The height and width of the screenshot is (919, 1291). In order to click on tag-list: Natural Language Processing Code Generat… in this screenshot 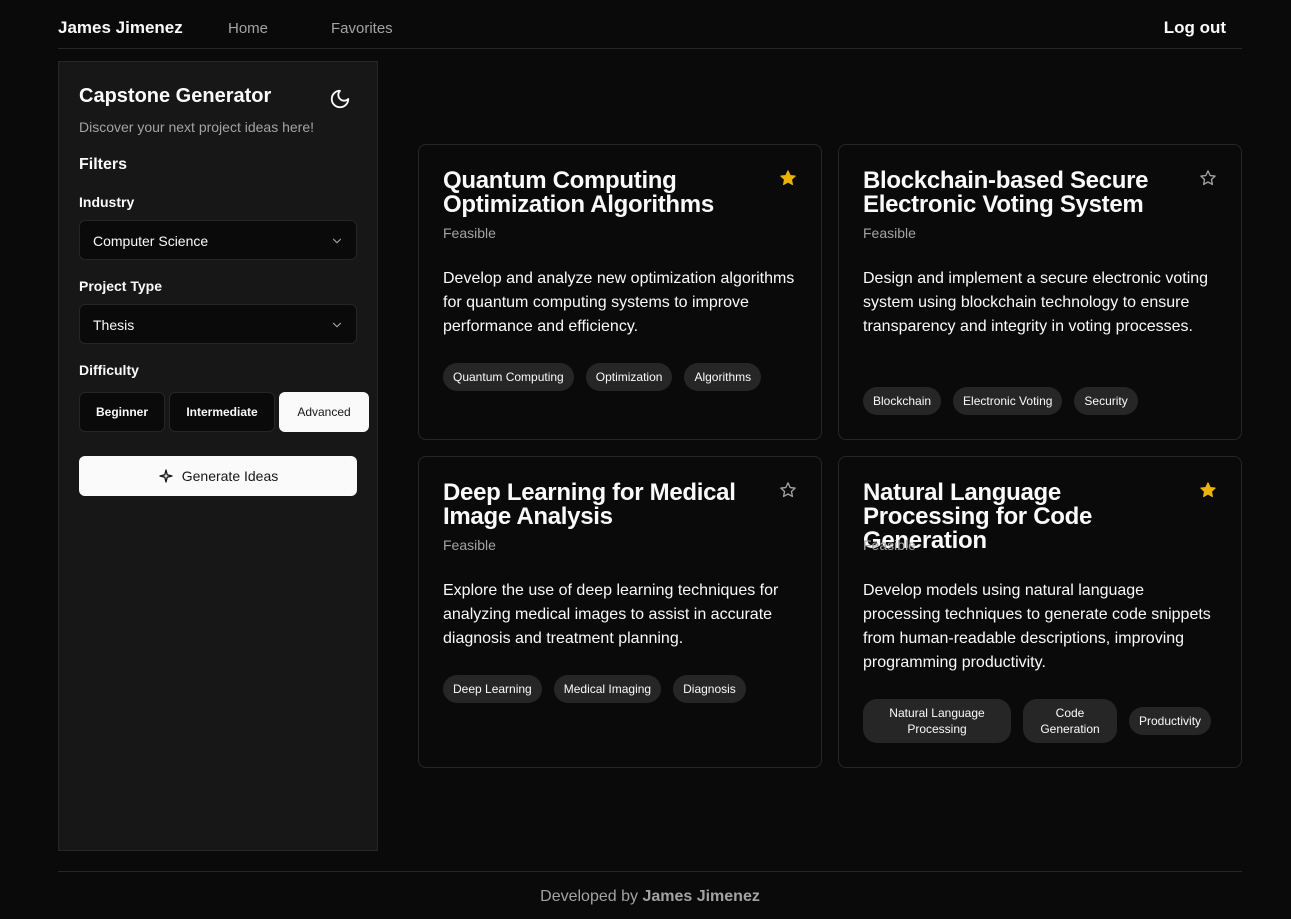, I will do `click(1037, 721)`.